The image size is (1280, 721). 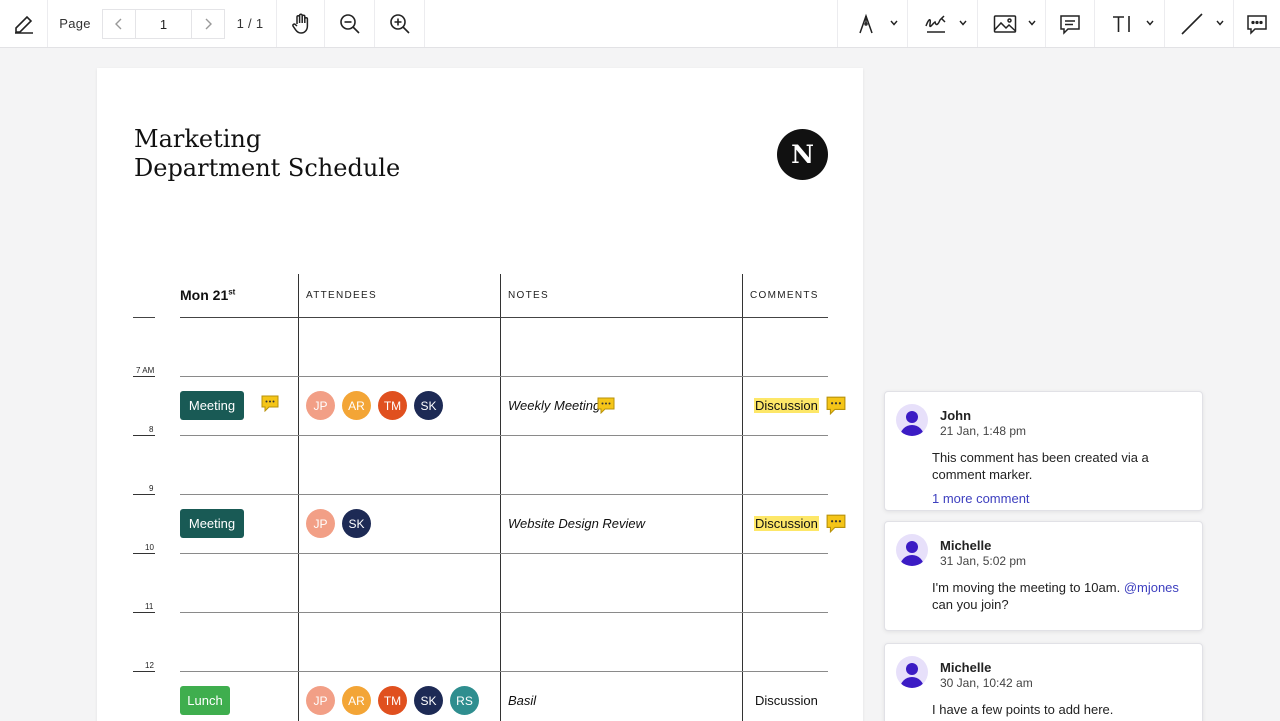 I want to click on note-tool-button, so click(x=1070, y=23).